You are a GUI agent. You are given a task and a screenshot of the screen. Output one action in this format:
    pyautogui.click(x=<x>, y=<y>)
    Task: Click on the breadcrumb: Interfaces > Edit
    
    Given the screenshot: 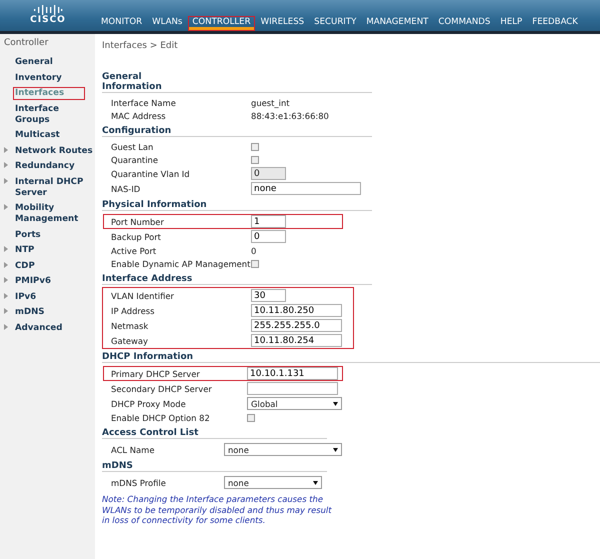 What is the action you would take?
    pyautogui.click(x=140, y=46)
    